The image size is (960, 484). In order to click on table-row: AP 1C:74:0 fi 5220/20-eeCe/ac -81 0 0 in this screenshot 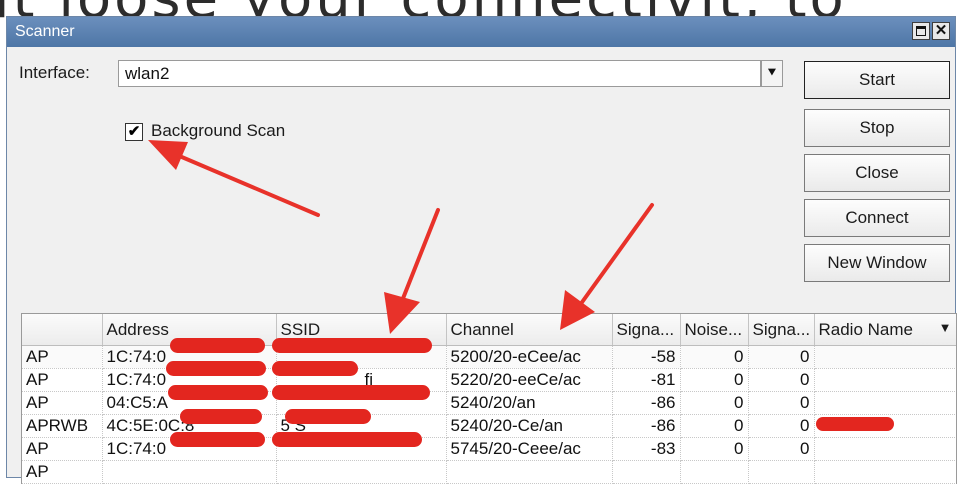, I will do `click(489, 380)`.